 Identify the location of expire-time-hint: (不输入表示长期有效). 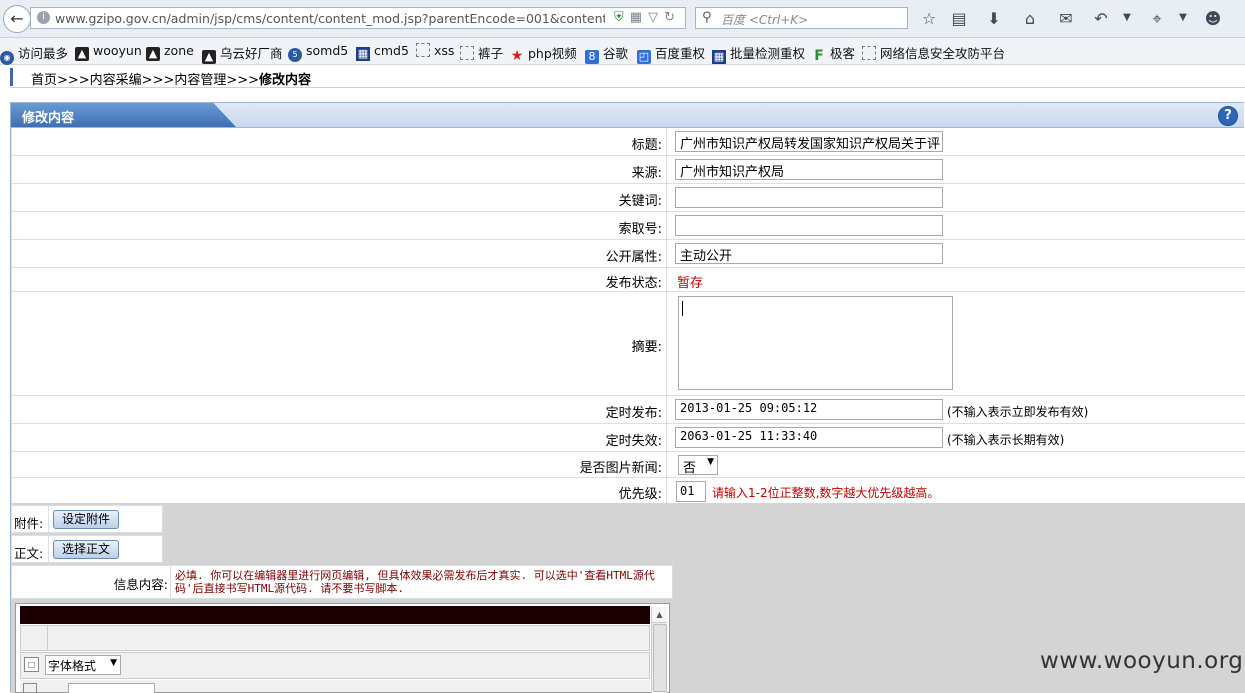
(1006, 440).